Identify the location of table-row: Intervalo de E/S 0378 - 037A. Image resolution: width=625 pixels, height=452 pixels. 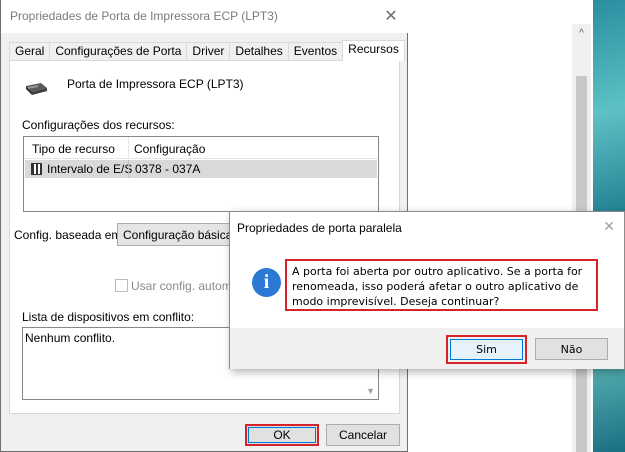
(201, 169).